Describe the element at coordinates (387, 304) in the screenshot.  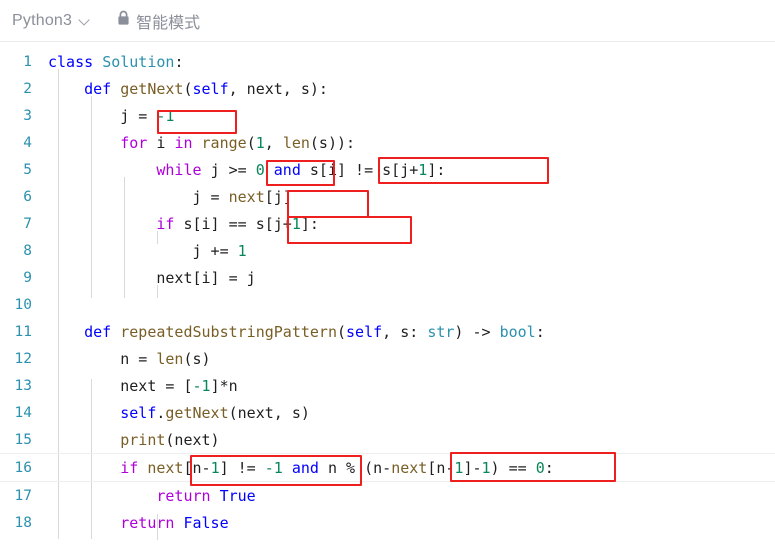
I see `code-line: 10` at that location.